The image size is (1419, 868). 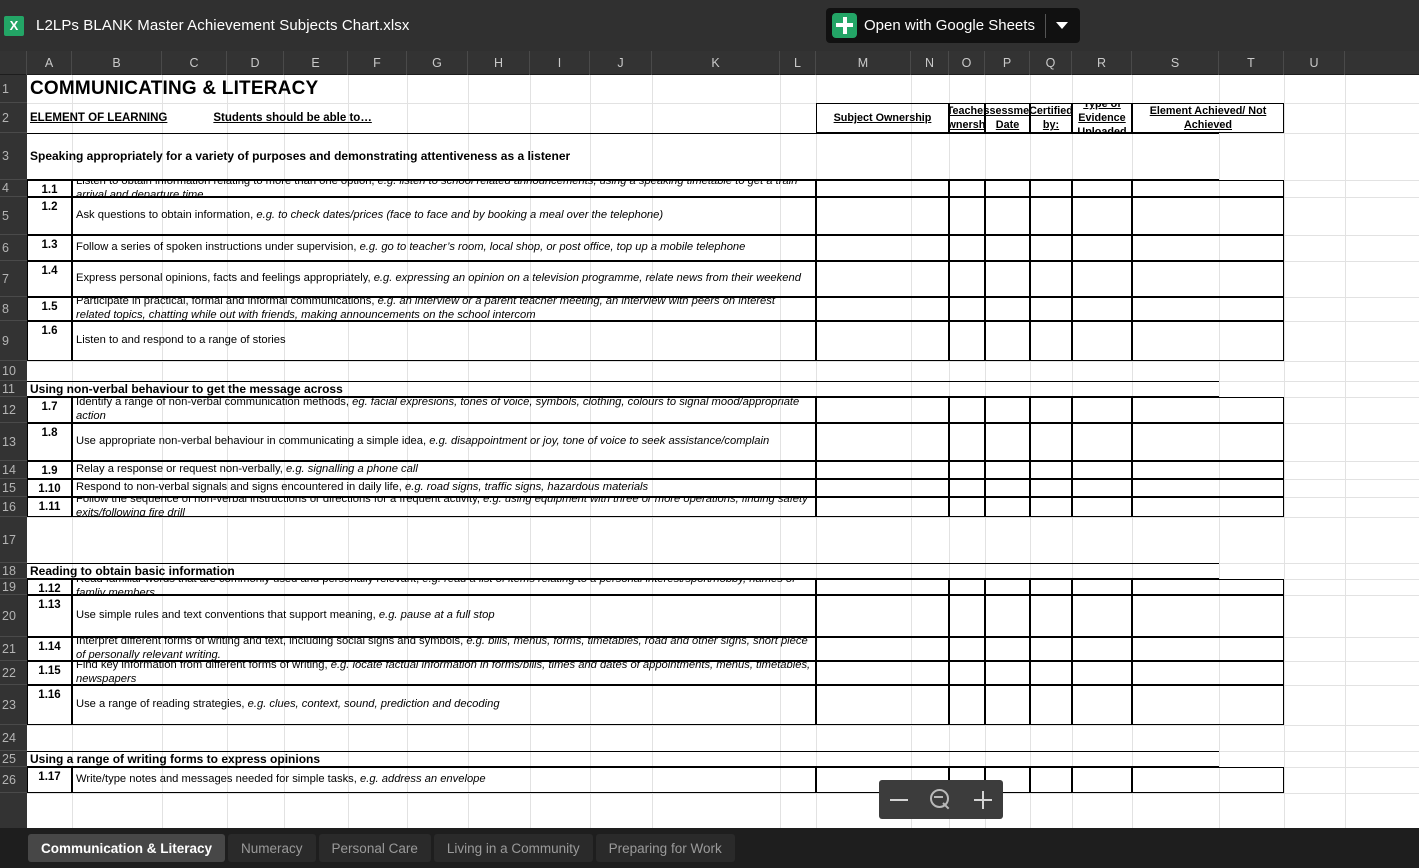 What do you see at coordinates (49, 410) in the screenshot?
I see `item-ref-cell: 1.7` at bounding box center [49, 410].